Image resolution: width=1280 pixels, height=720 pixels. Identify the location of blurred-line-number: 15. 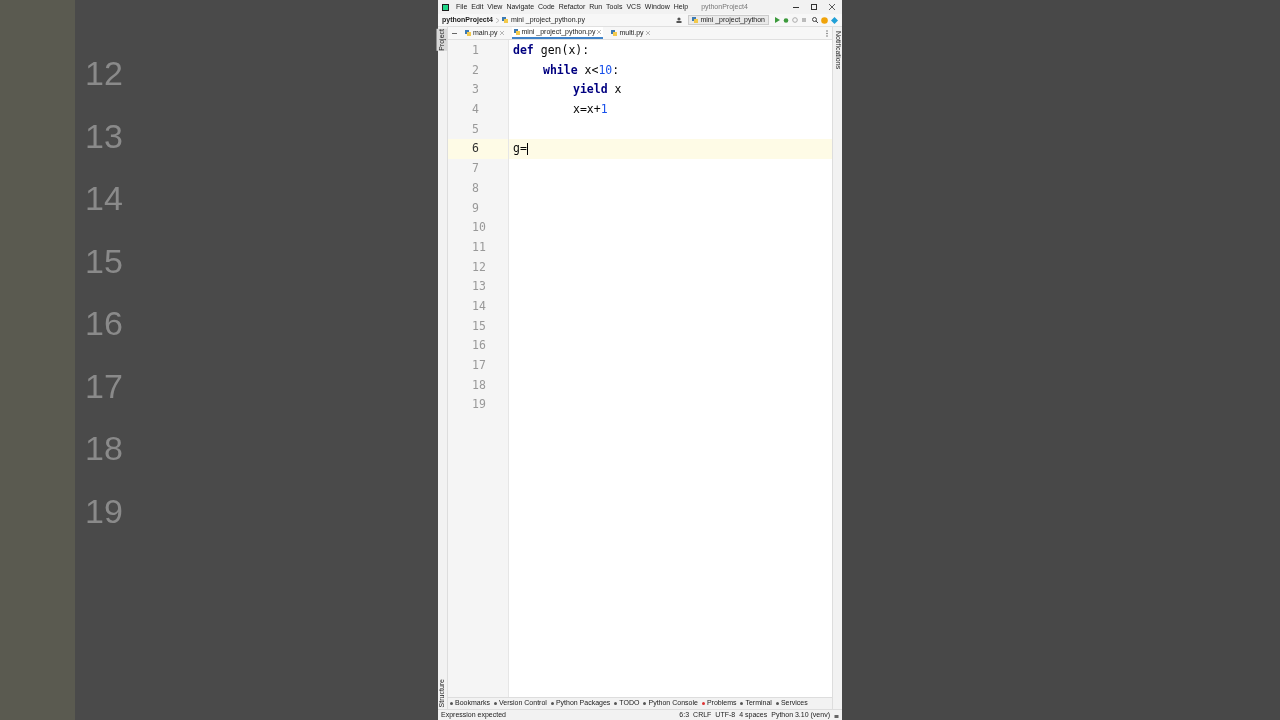
(104, 261).